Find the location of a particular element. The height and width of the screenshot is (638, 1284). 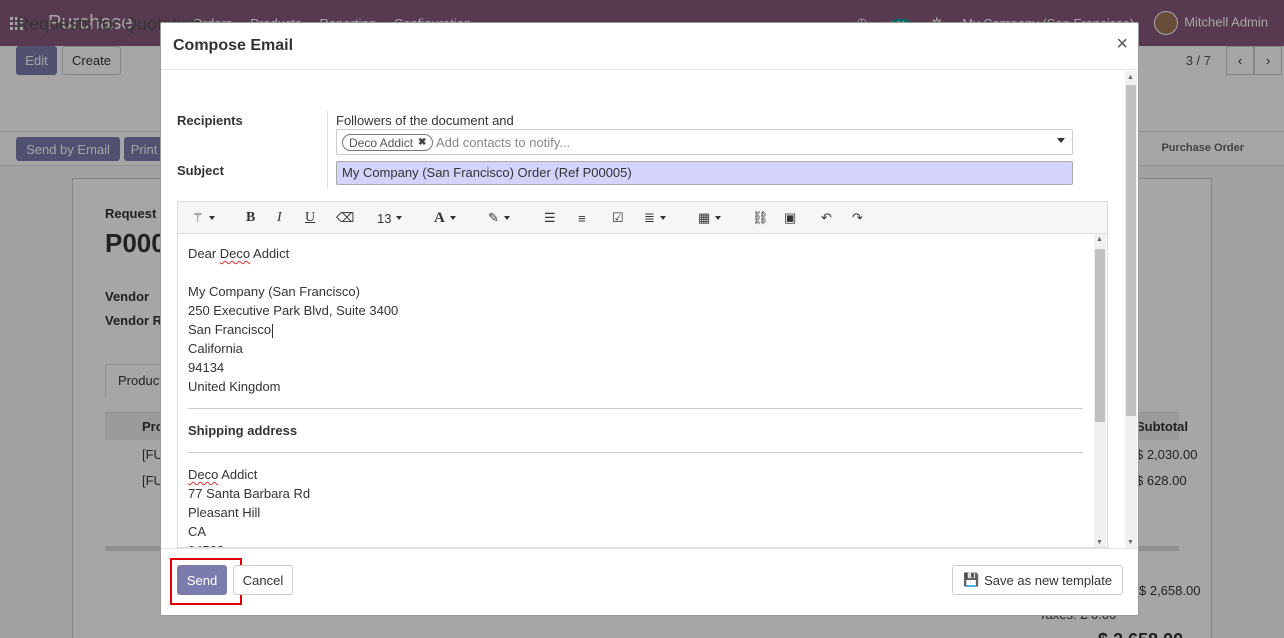

greeting-name-rest: Addict is located at coordinates (270, 253).